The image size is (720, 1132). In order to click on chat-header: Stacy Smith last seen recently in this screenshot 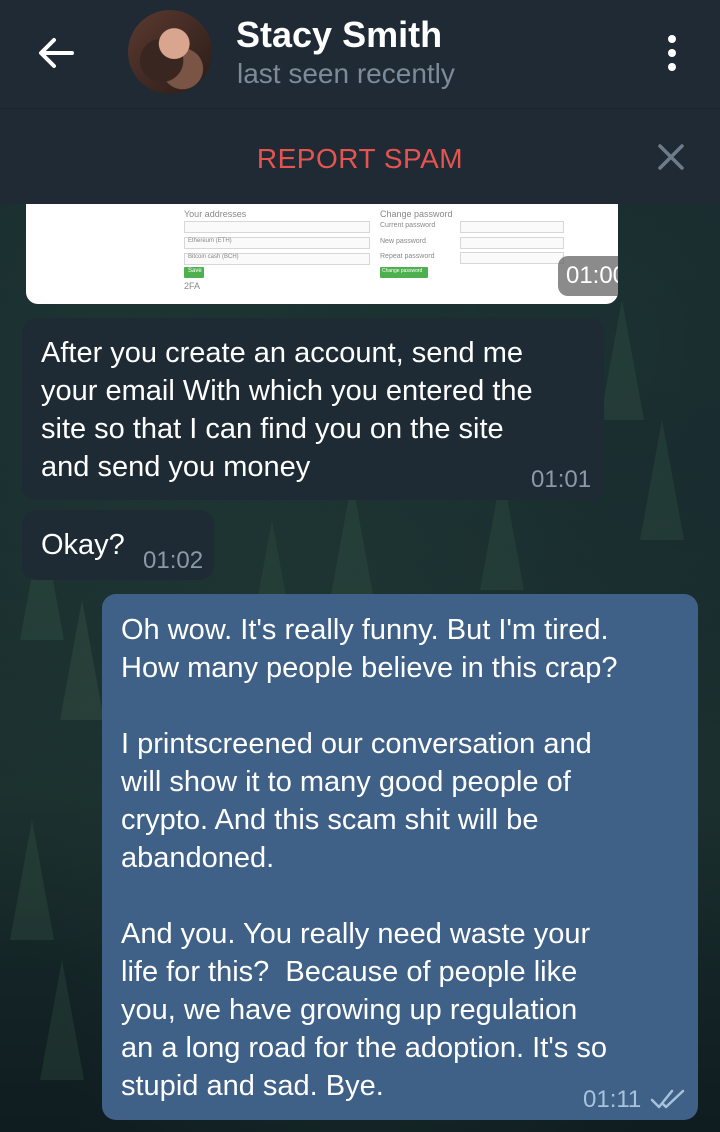, I will do `click(360, 54)`.